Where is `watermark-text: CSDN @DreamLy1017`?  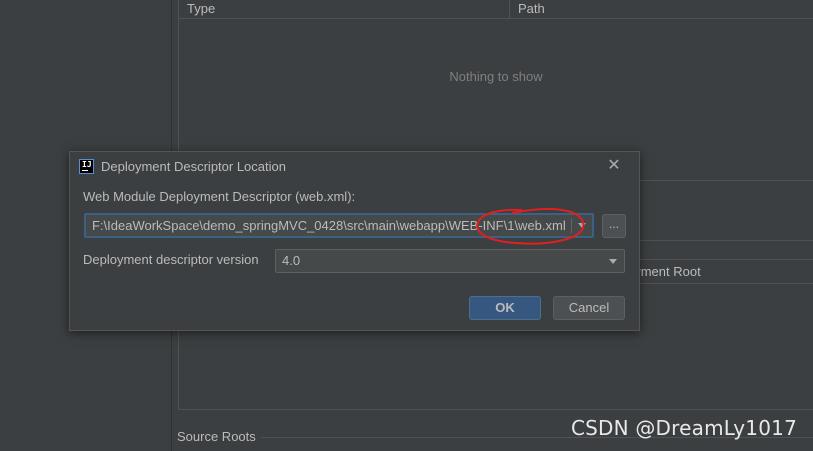
watermark-text: CSDN @DreamLy1017 is located at coordinates (683, 428).